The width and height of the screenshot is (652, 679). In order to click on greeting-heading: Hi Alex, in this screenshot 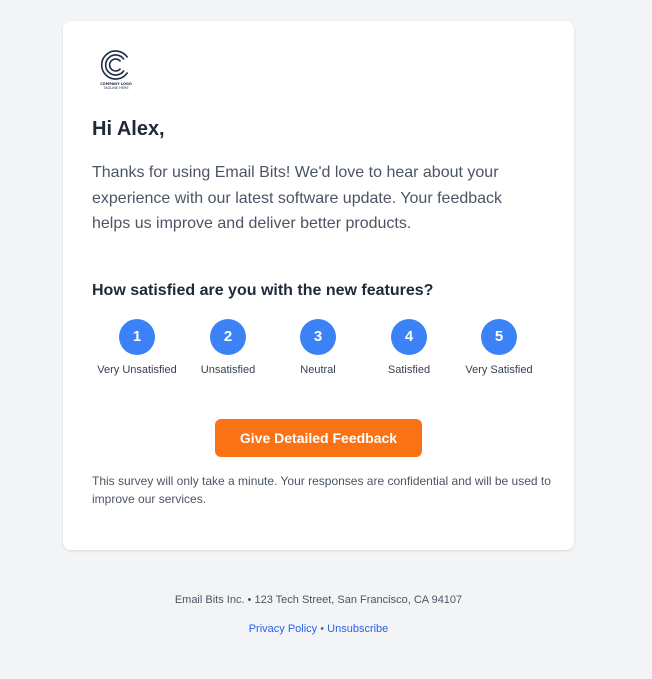, I will do `click(128, 129)`.